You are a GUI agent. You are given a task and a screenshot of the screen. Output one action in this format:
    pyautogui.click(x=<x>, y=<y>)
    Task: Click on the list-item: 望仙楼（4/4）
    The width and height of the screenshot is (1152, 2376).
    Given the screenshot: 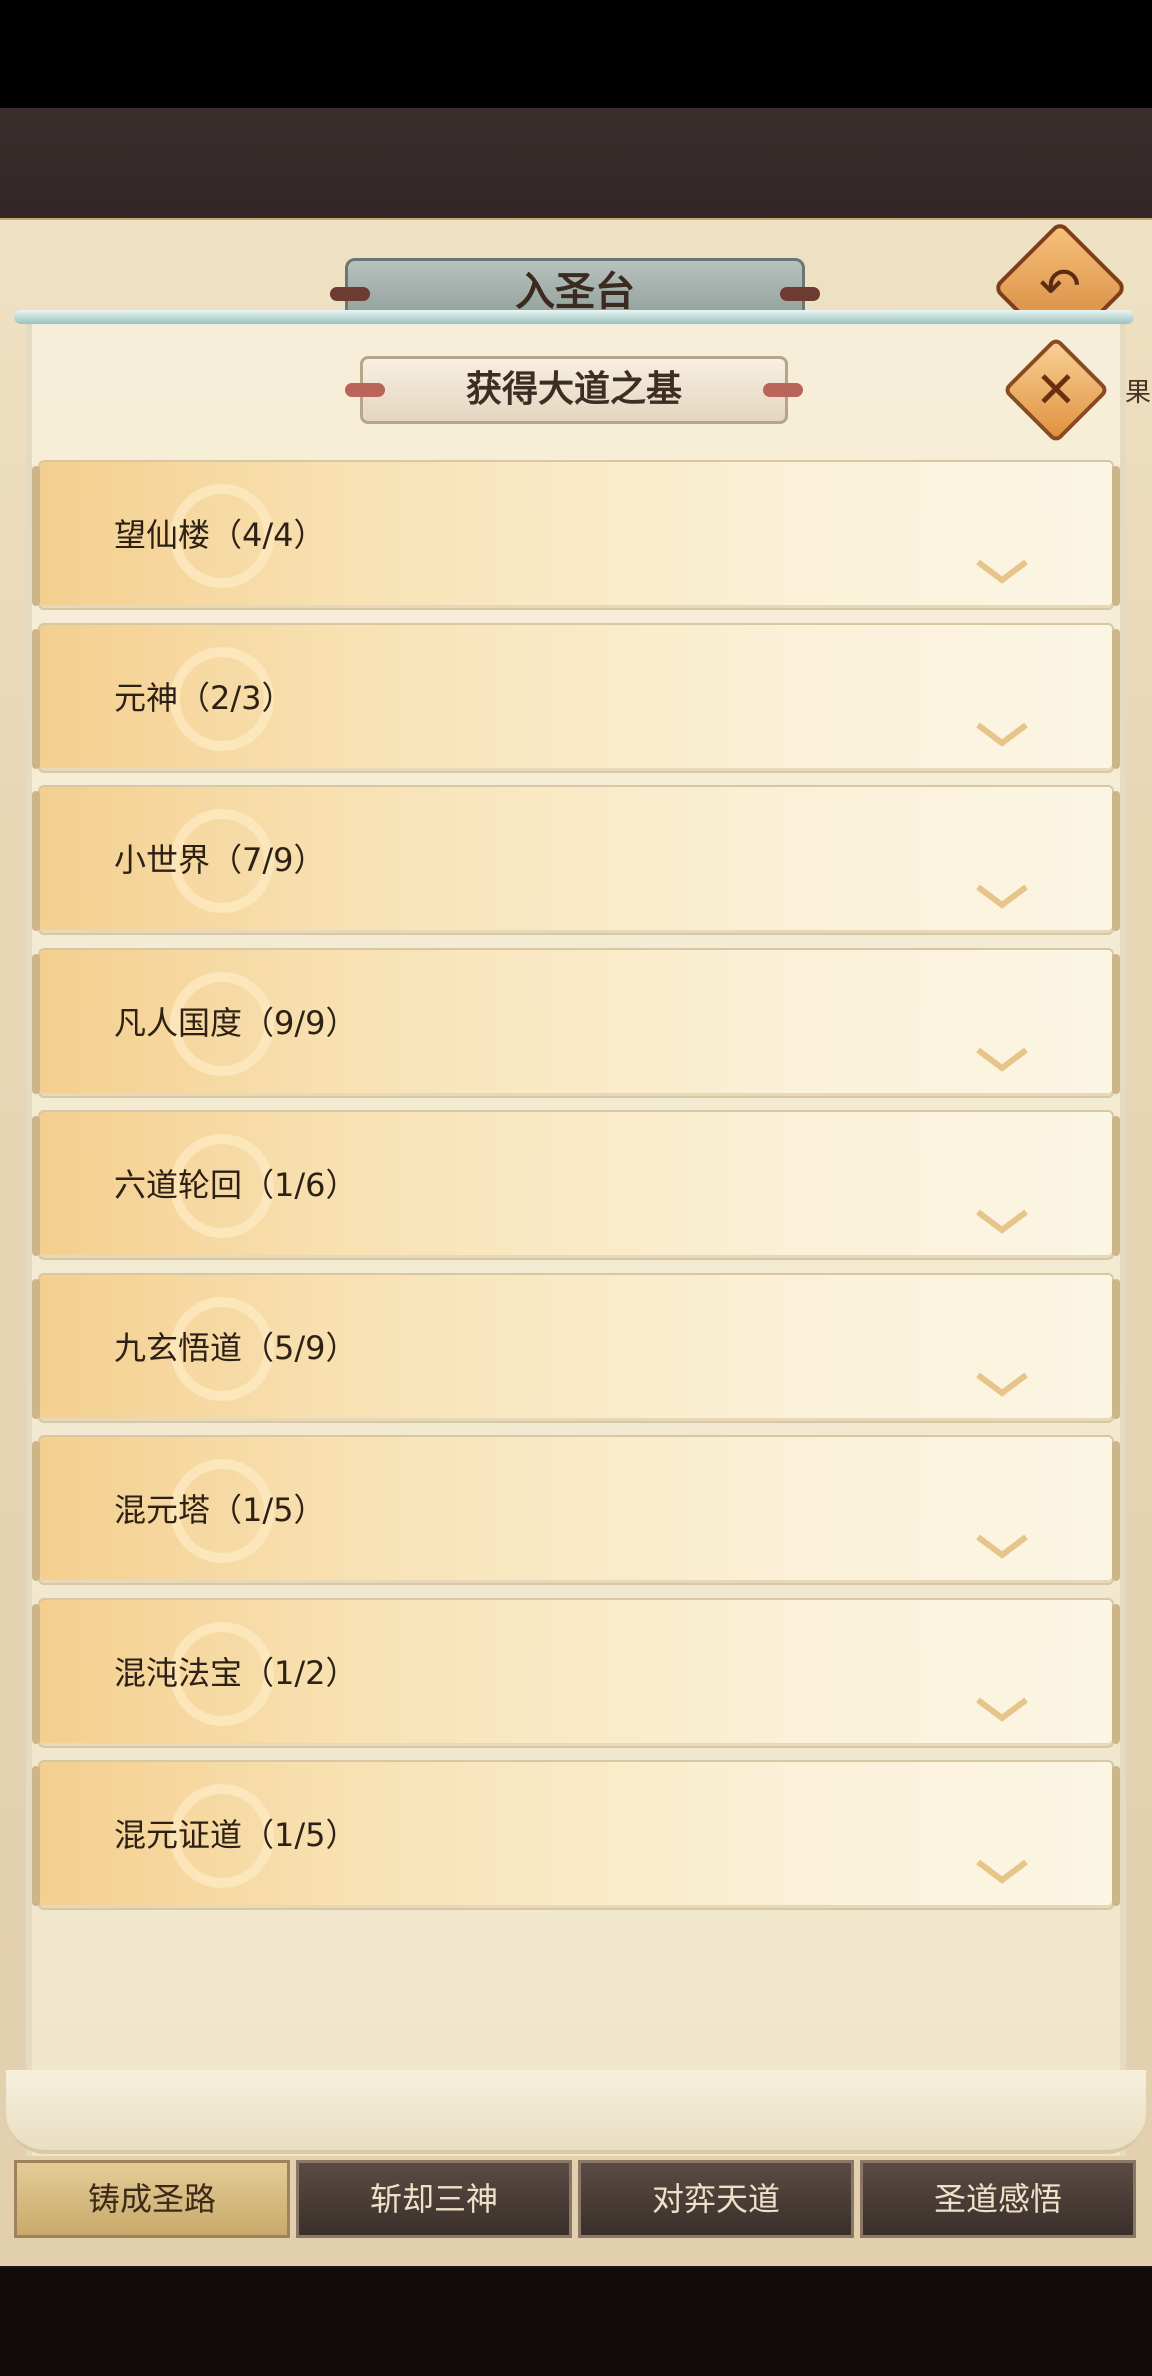 What is the action you would take?
    pyautogui.click(x=576, y=535)
    